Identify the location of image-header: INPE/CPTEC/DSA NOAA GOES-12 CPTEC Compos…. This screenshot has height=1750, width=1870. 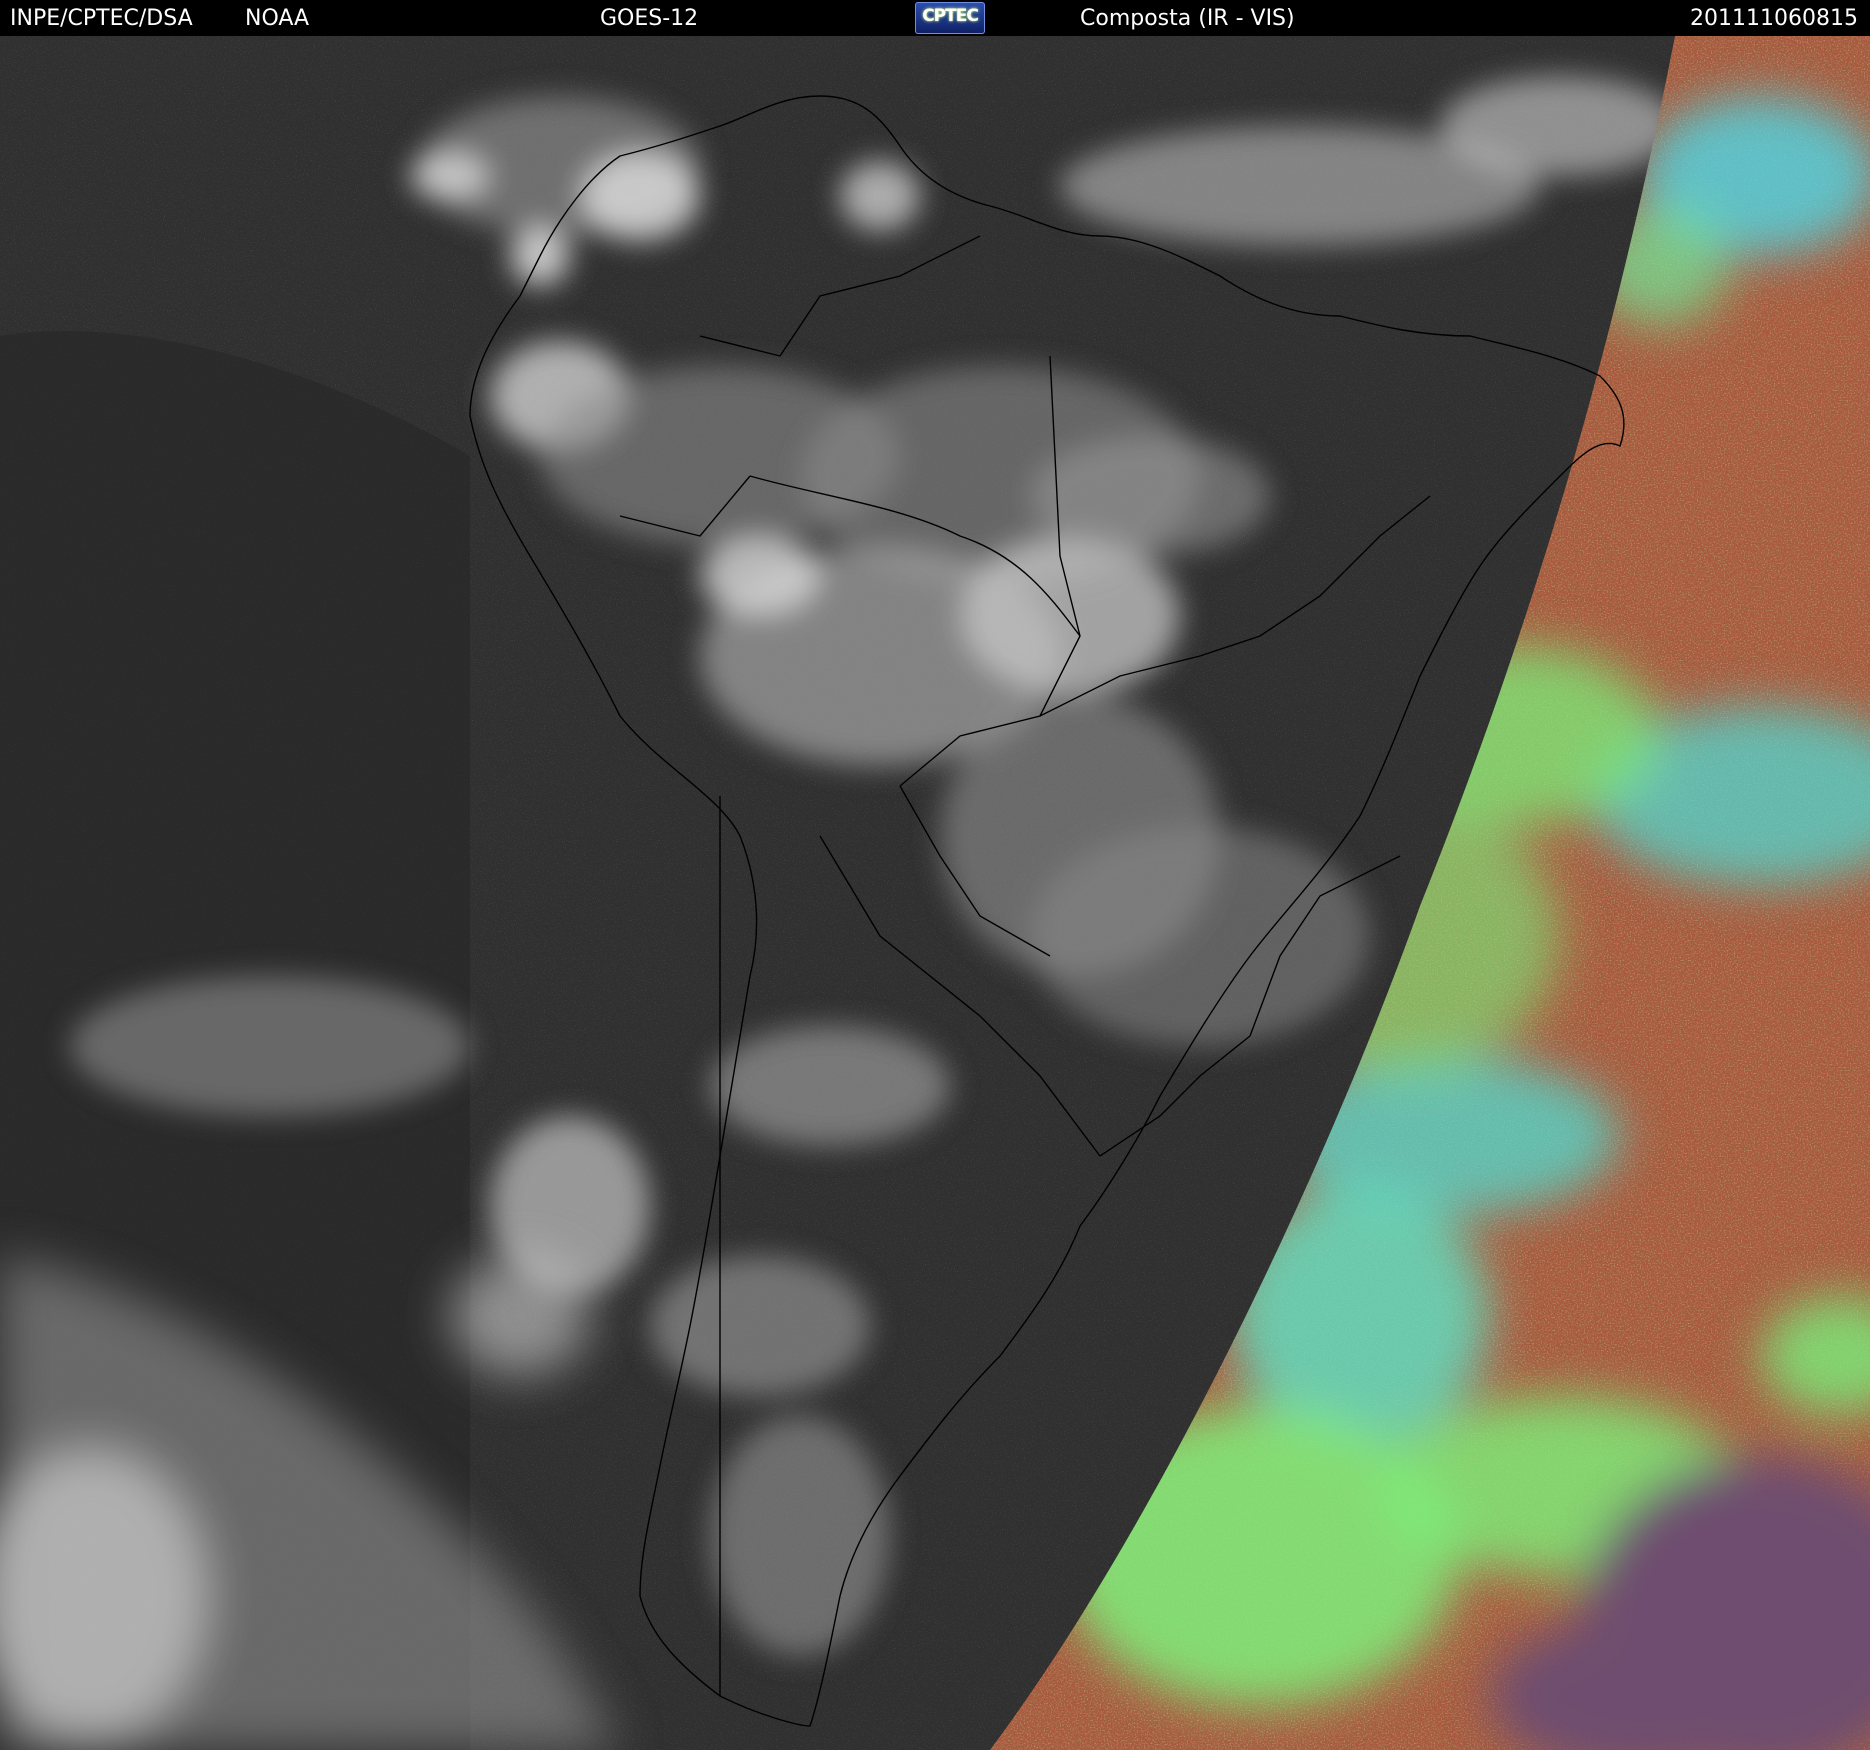
(935, 18).